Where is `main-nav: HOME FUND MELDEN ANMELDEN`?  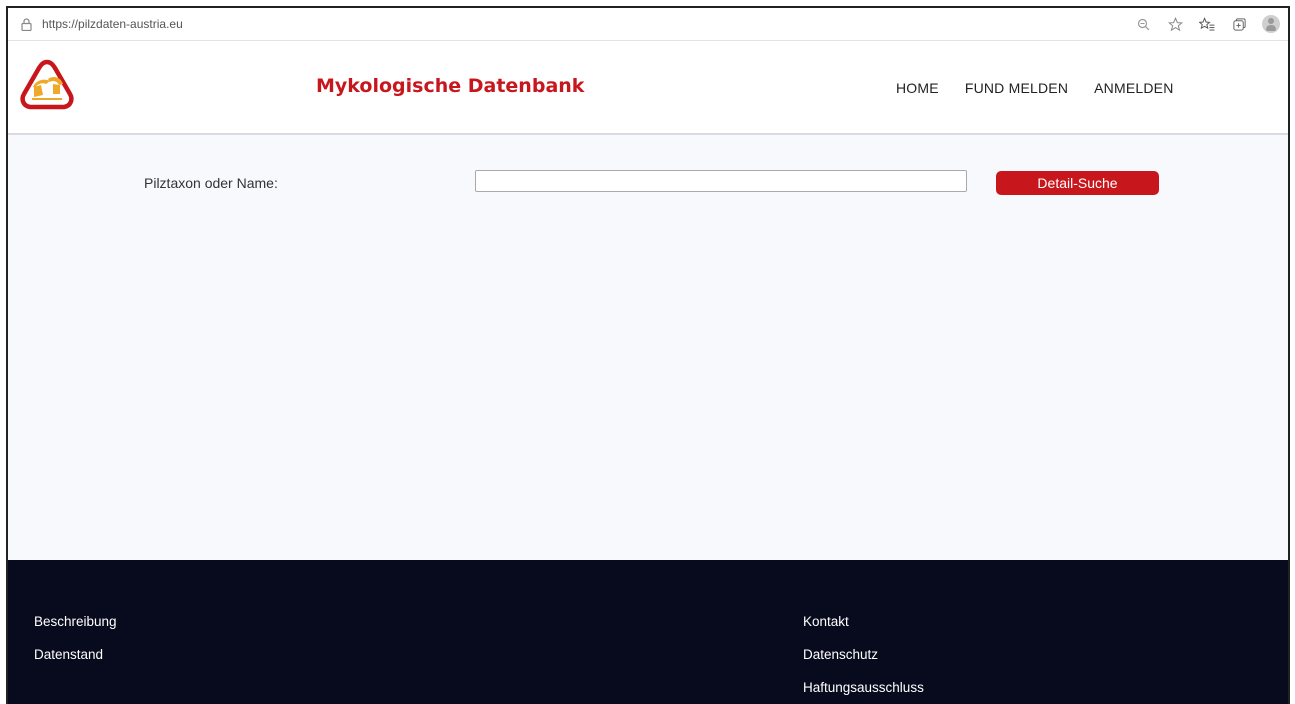
main-nav: HOME FUND MELDEN ANMELDEN is located at coordinates (1048, 88).